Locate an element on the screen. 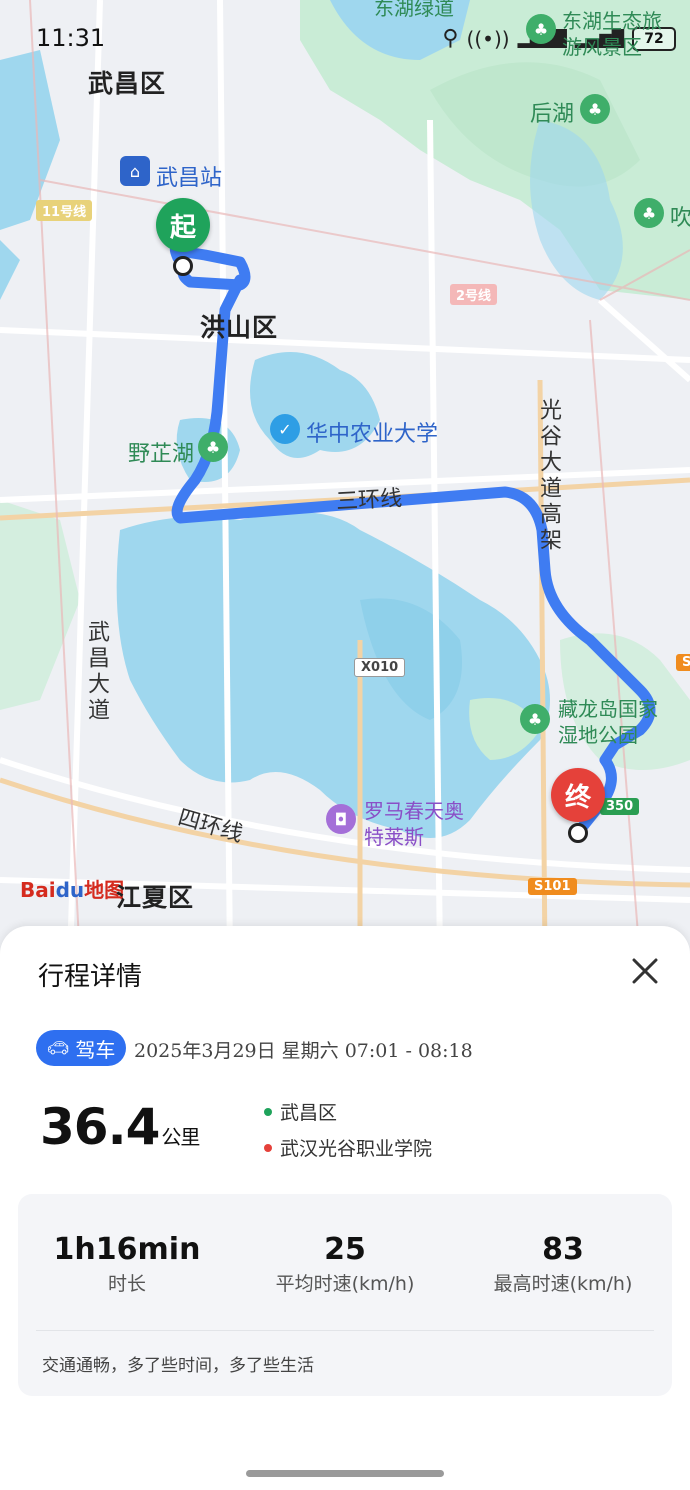 The width and height of the screenshot is (690, 1490). label-yezhi-lake: 野芷湖 is located at coordinates (161, 454).